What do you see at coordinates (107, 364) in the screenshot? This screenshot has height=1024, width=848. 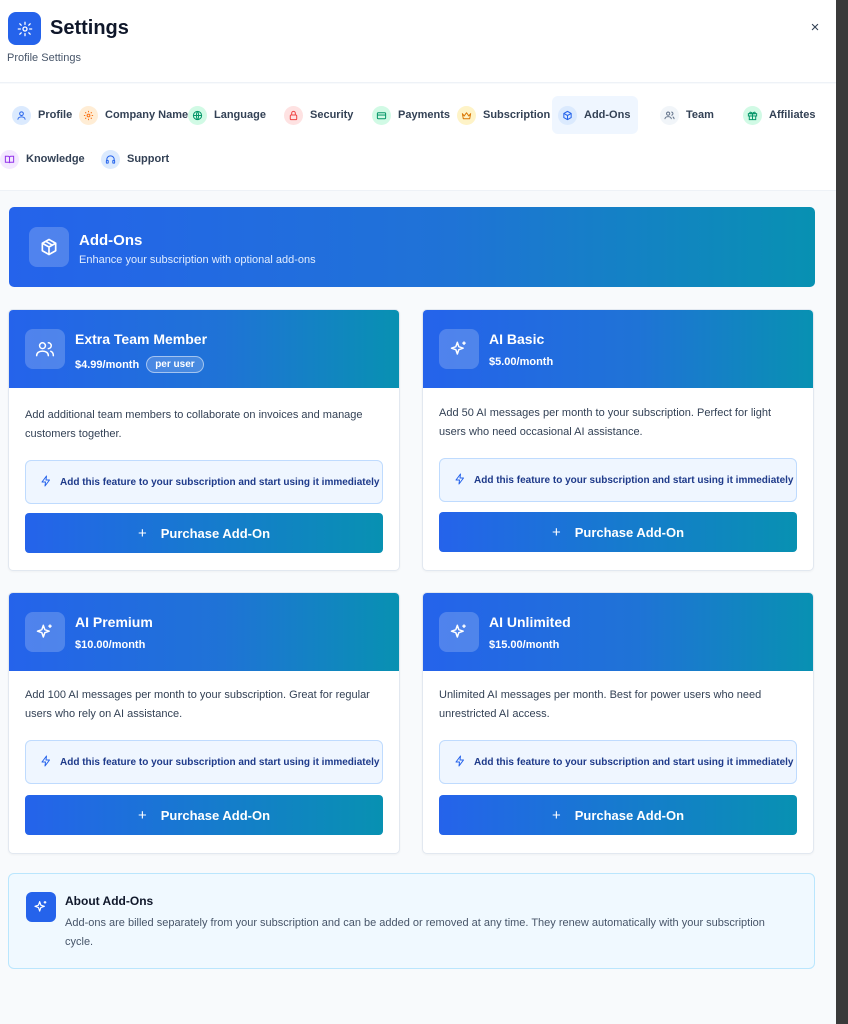 I see `addon-price: $4.99/month` at bounding box center [107, 364].